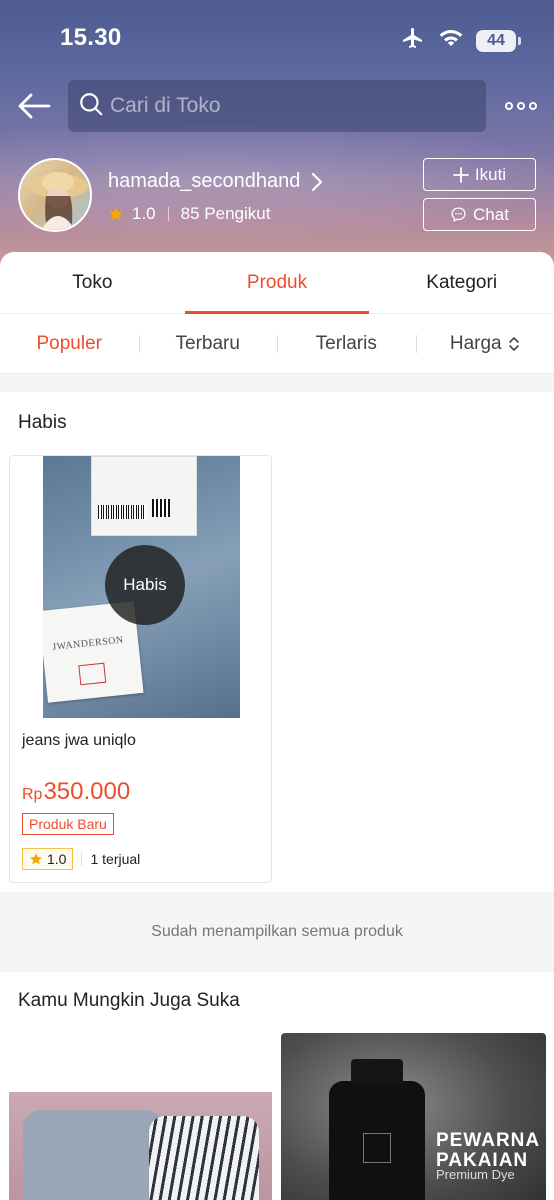 The width and height of the screenshot is (554, 1200). I want to click on product-rating-badge: 1.0, so click(48, 859).